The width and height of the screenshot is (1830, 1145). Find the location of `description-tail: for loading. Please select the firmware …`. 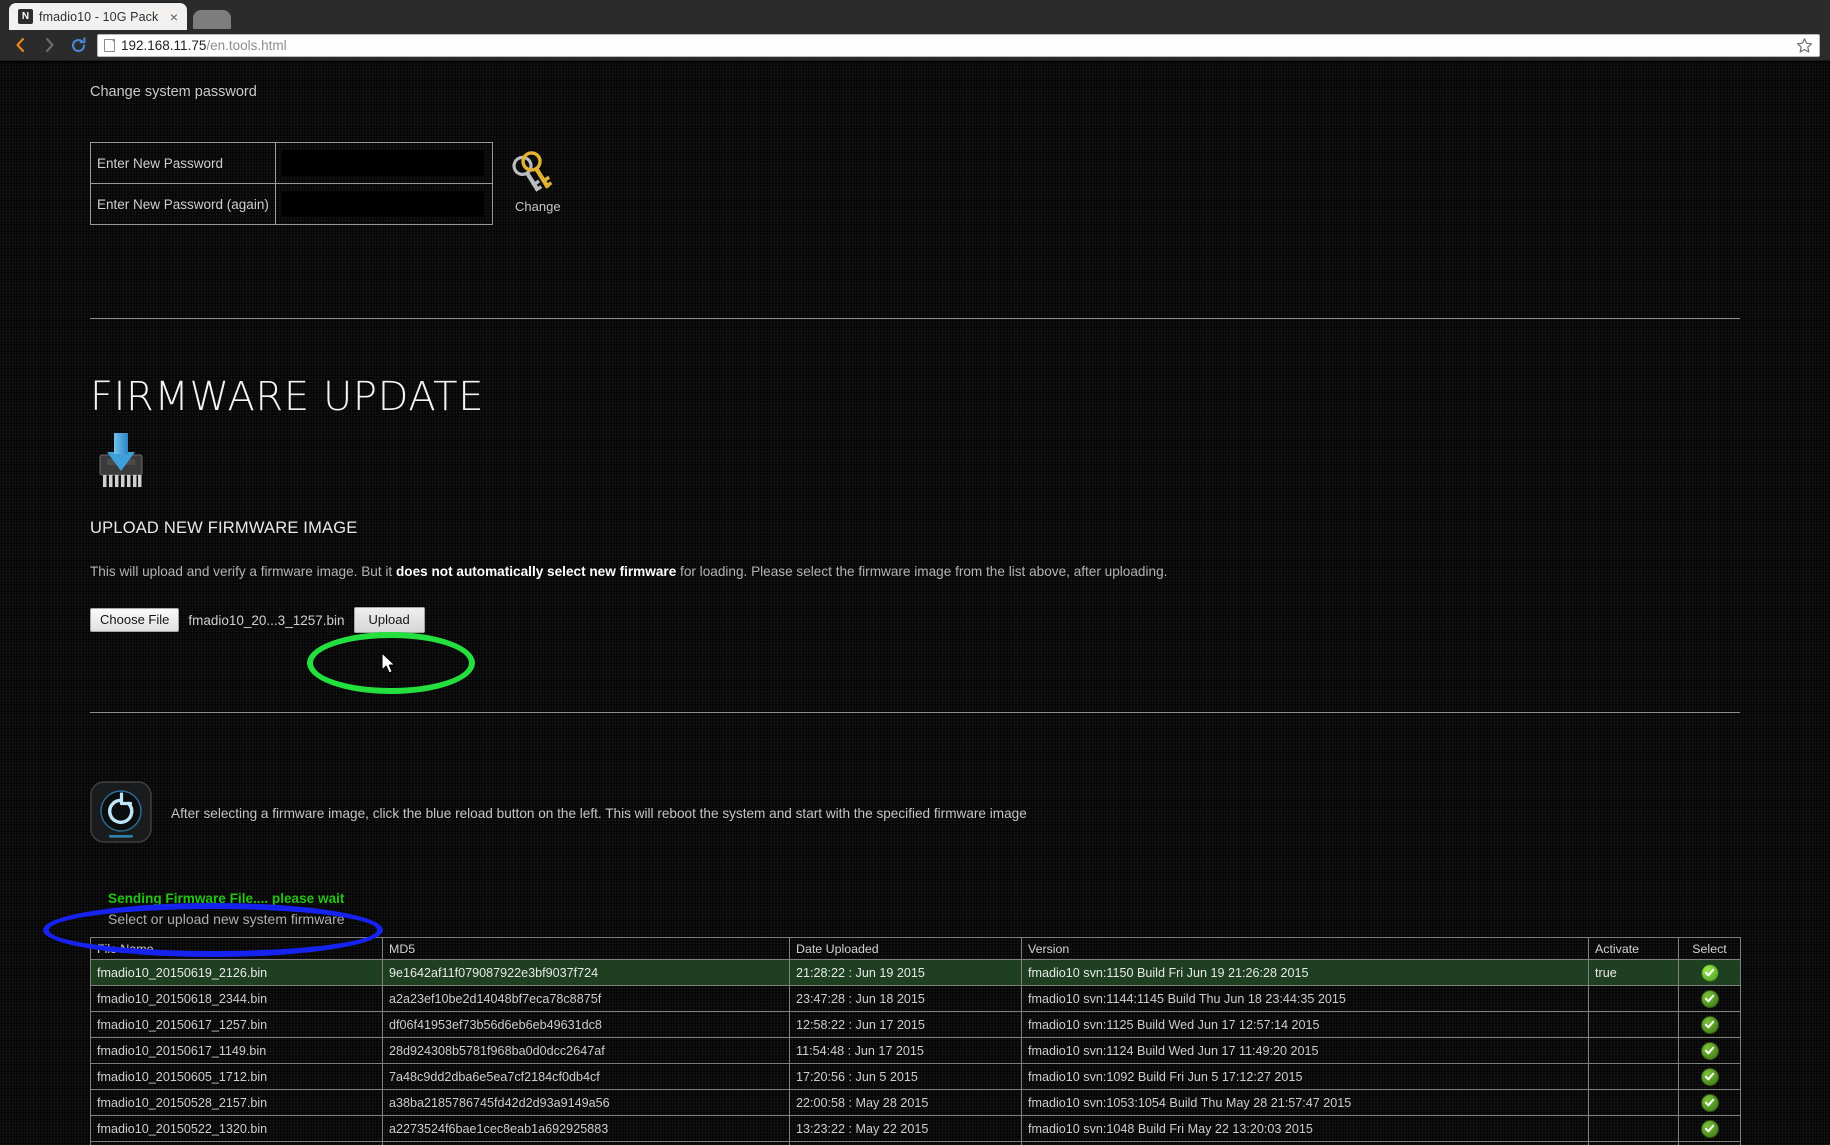

description-tail: for loading. Please select the firmware … is located at coordinates (922, 571).